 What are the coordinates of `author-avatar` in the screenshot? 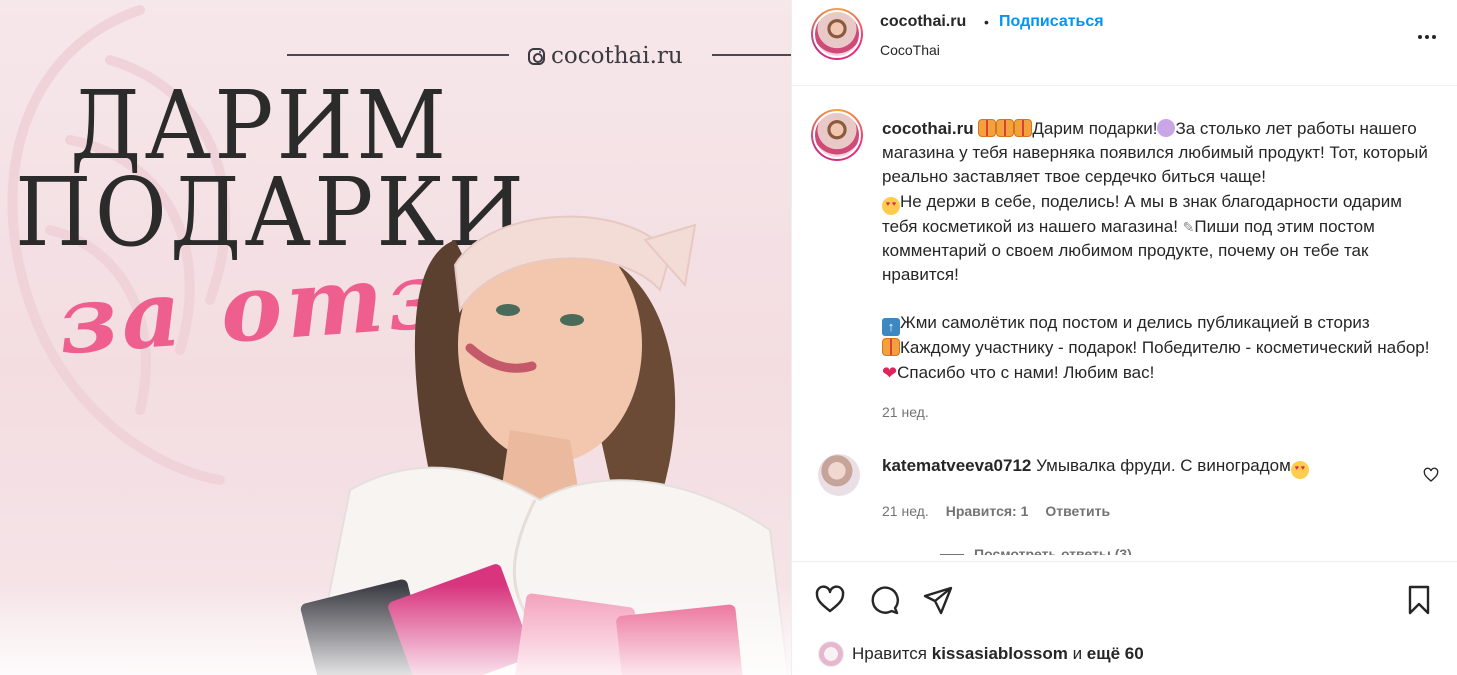 It's located at (837, 34).